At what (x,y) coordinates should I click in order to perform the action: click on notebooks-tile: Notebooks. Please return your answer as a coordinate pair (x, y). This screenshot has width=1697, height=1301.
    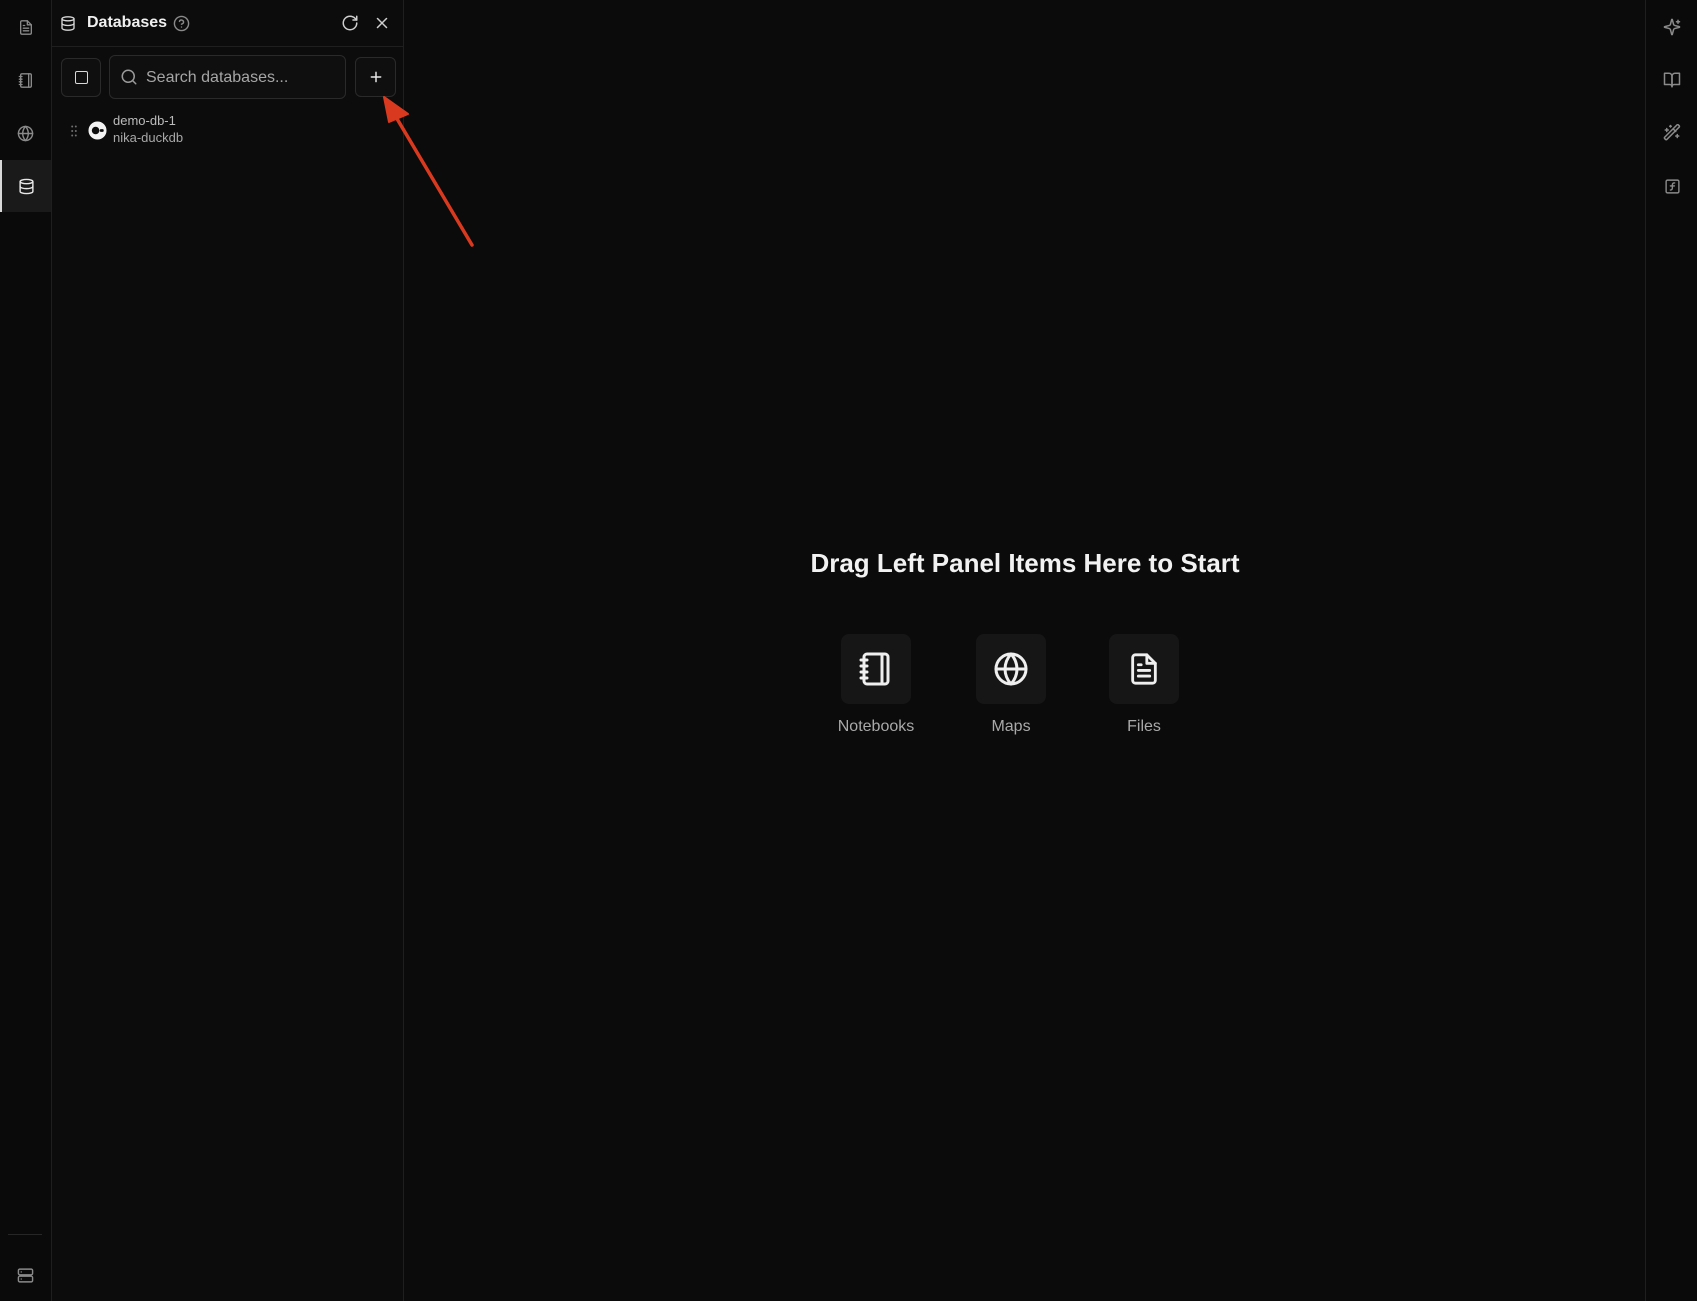
    Looking at the image, I should click on (876, 694).